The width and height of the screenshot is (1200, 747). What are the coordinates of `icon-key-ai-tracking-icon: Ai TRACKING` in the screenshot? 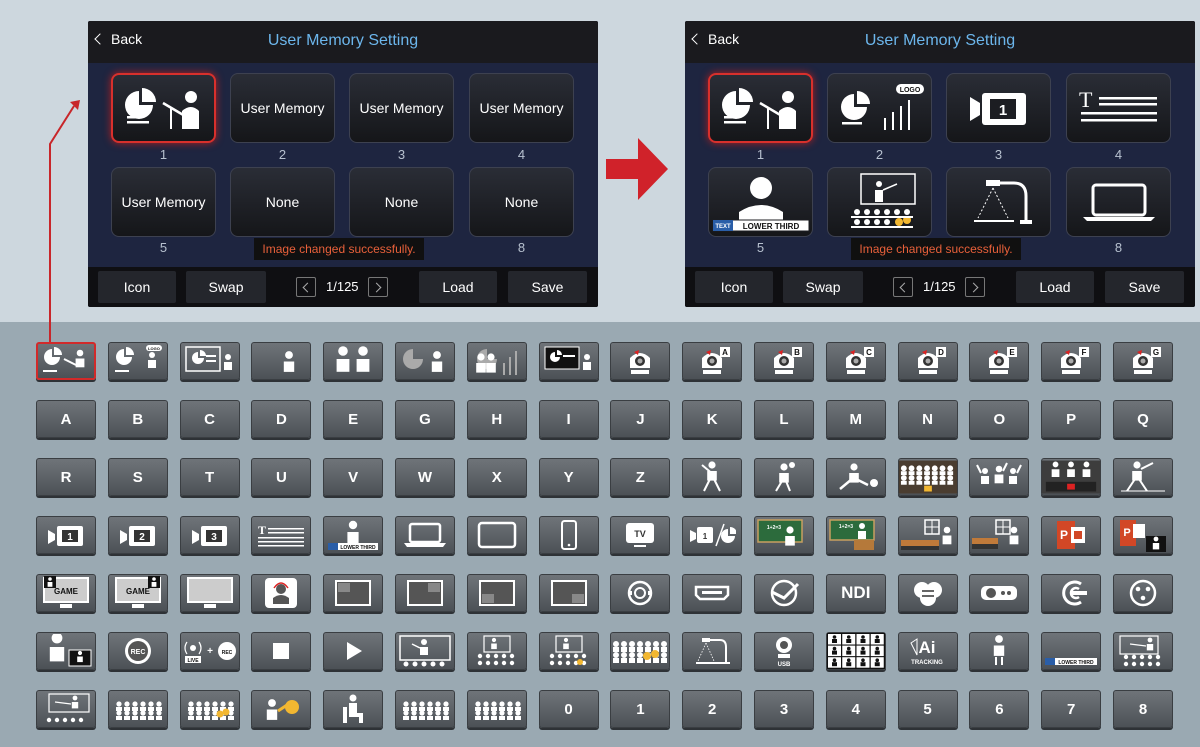 It's located at (927, 651).